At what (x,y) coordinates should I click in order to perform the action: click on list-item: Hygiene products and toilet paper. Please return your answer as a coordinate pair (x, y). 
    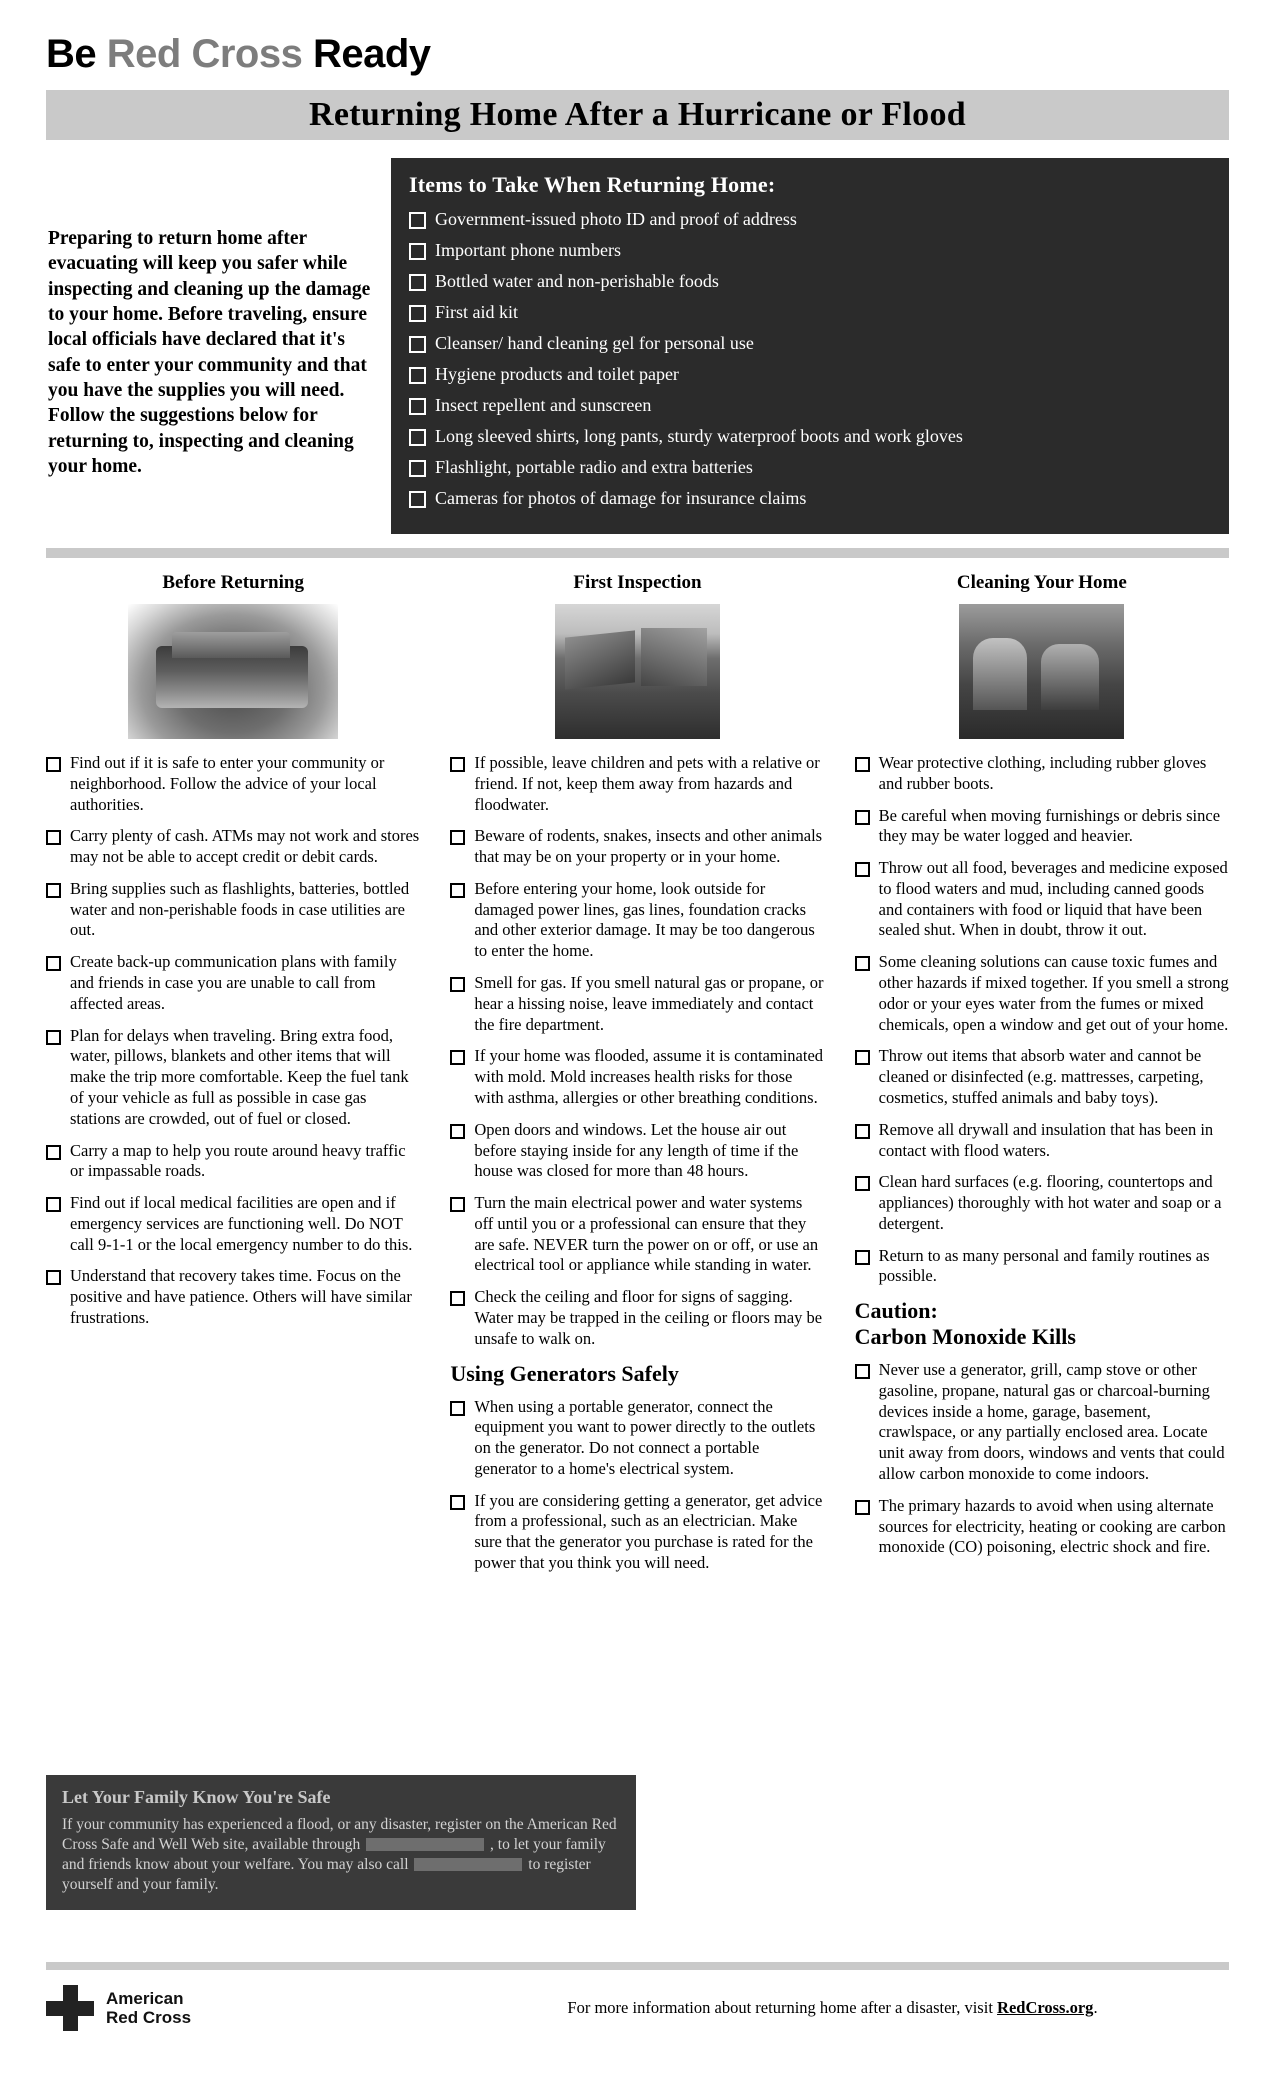
    Looking at the image, I should click on (810, 374).